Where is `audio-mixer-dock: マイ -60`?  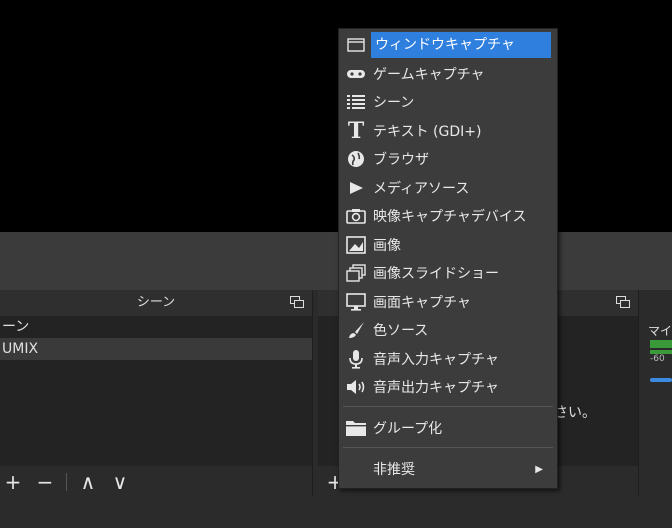
audio-mixer-dock: マイ -60 is located at coordinates (656, 393).